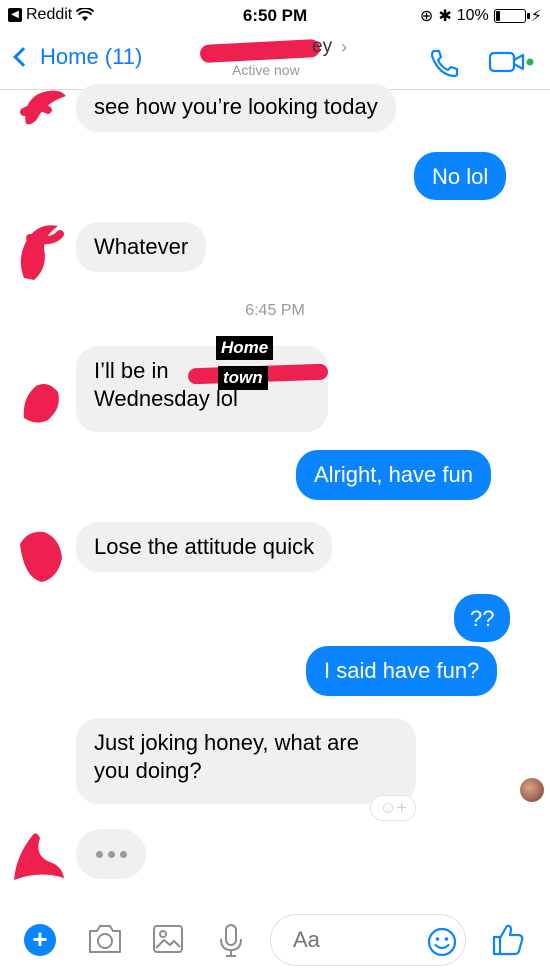 This screenshot has height=978, width=550. I want to click on emoji-icon, so click(442, 944).